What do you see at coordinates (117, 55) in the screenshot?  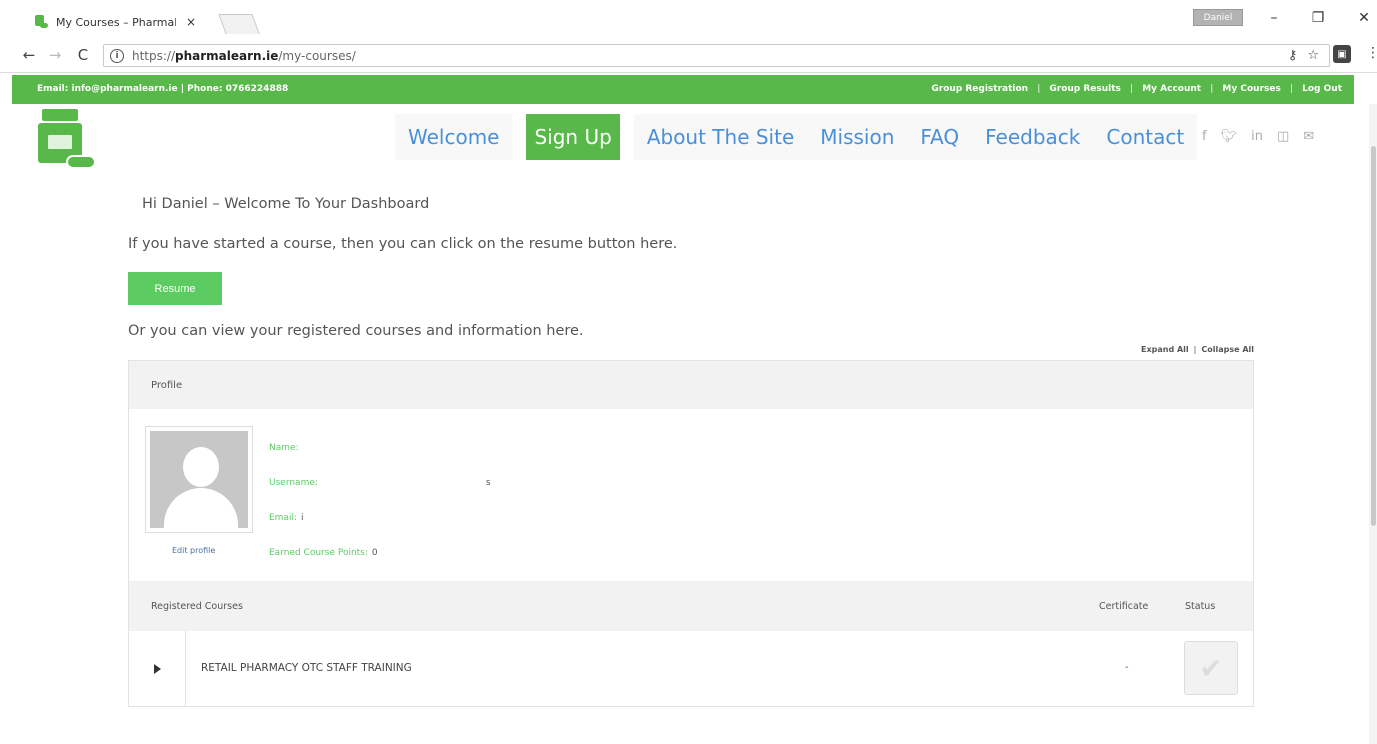 I see `site-info-icon: i` at bounding box center [117, 55].